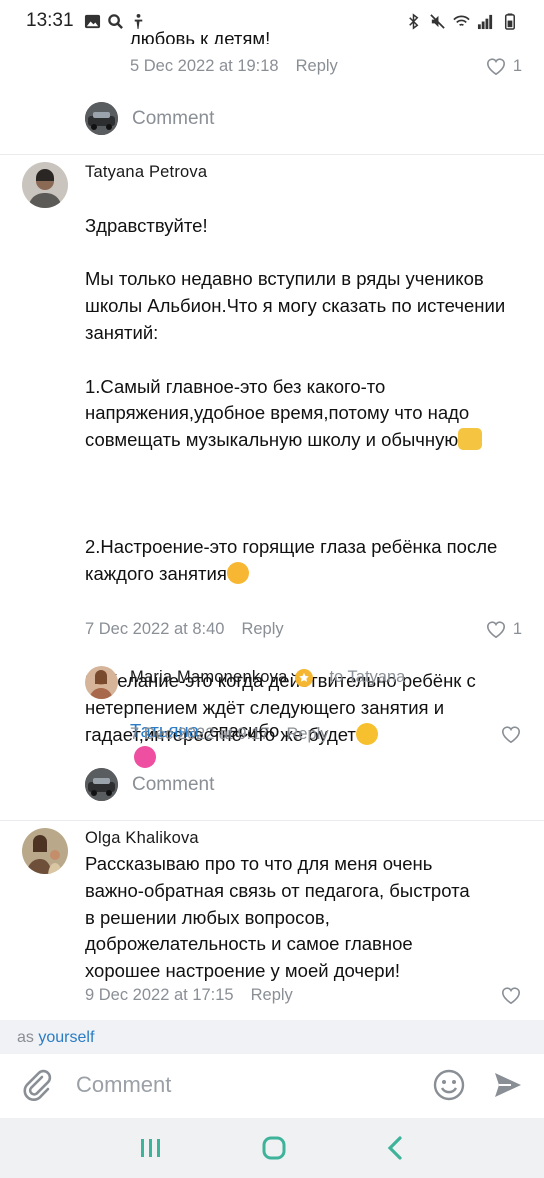 The width and height of the screenshot is (544, 1178). Describe the element at coordinates (470, 439) in the screenshot. I see `thumbs-up-icon` at that location.